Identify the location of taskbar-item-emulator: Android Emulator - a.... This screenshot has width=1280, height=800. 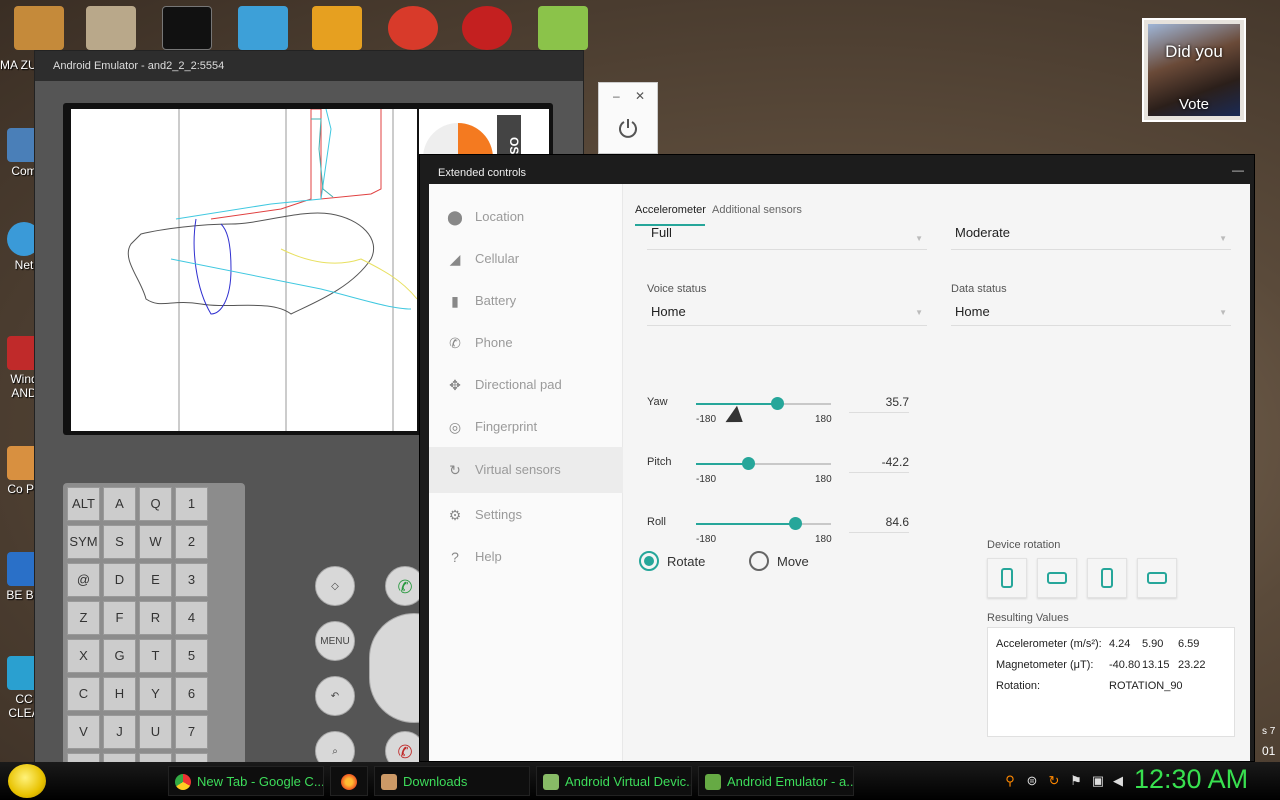
(776, 781).